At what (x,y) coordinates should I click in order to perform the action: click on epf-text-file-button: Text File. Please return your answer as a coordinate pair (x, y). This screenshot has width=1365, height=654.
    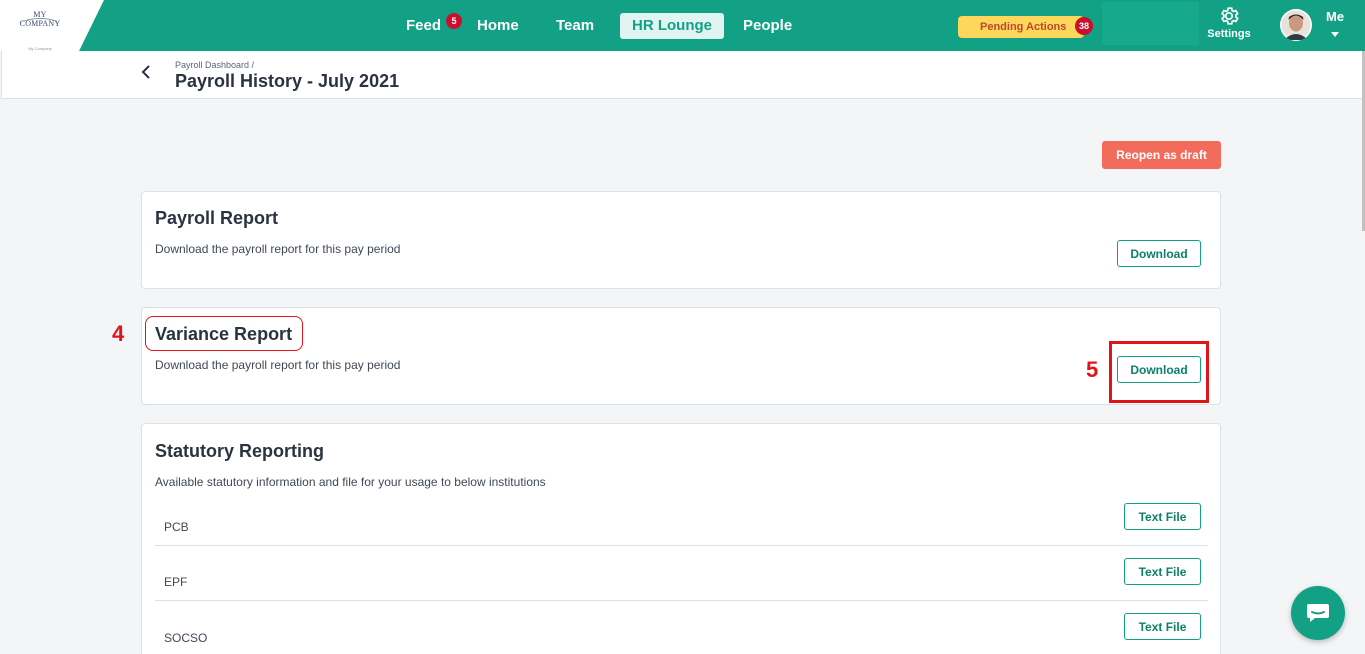
    Looking at the image, I should click on (1162, 571).